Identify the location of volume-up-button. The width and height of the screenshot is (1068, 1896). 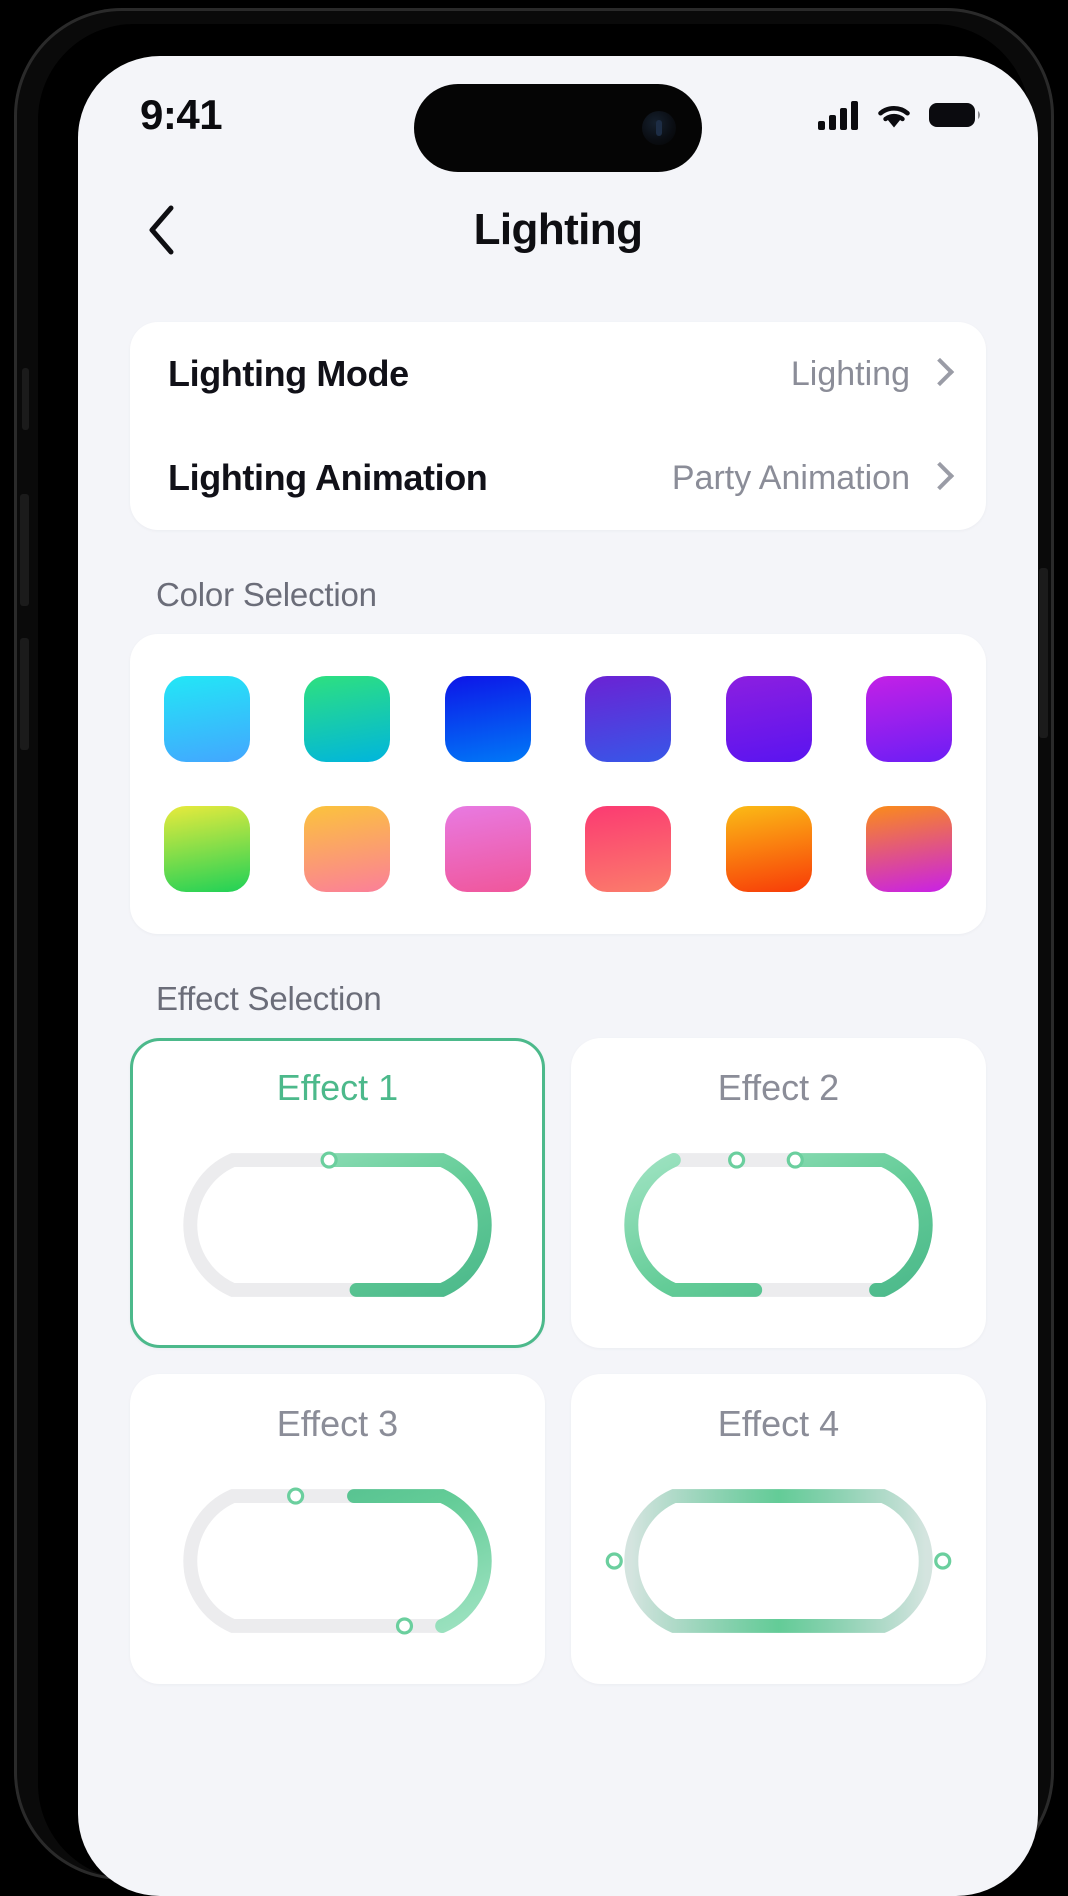
(24, 550).